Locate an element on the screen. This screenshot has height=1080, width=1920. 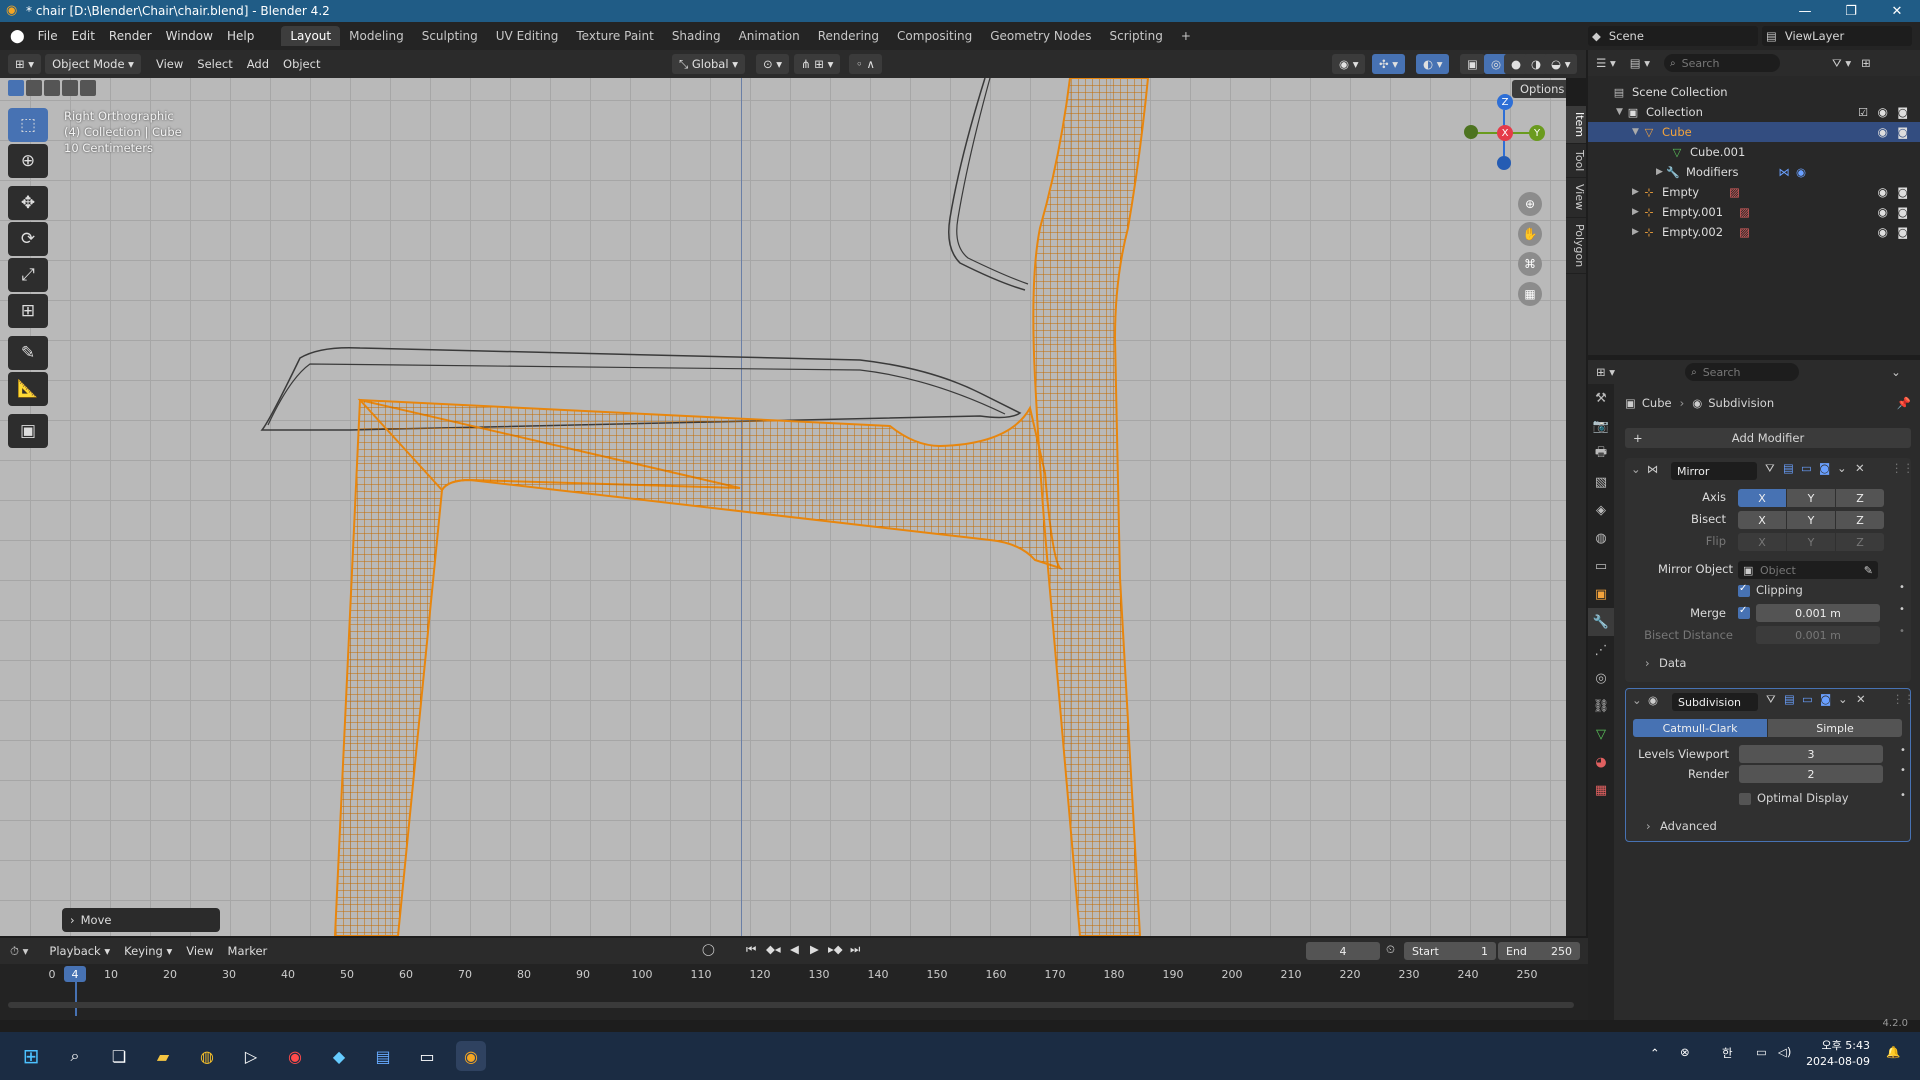
sidebar-tab-view: View is located at coordinates (1576, 198).